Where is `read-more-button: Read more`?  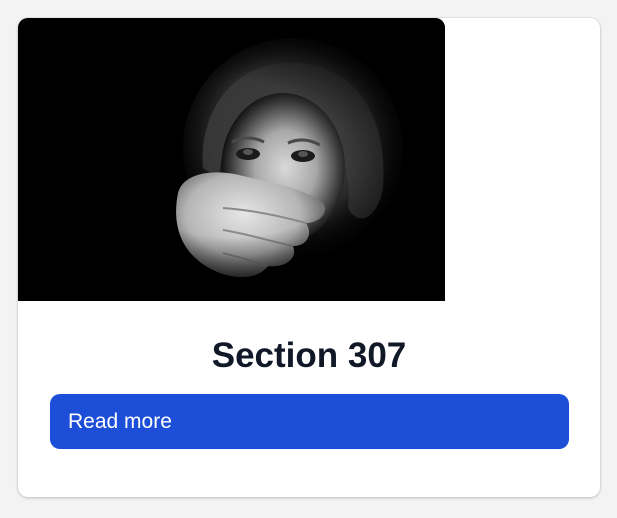 read-more-button: Read more is located at coordinates (309, 421).